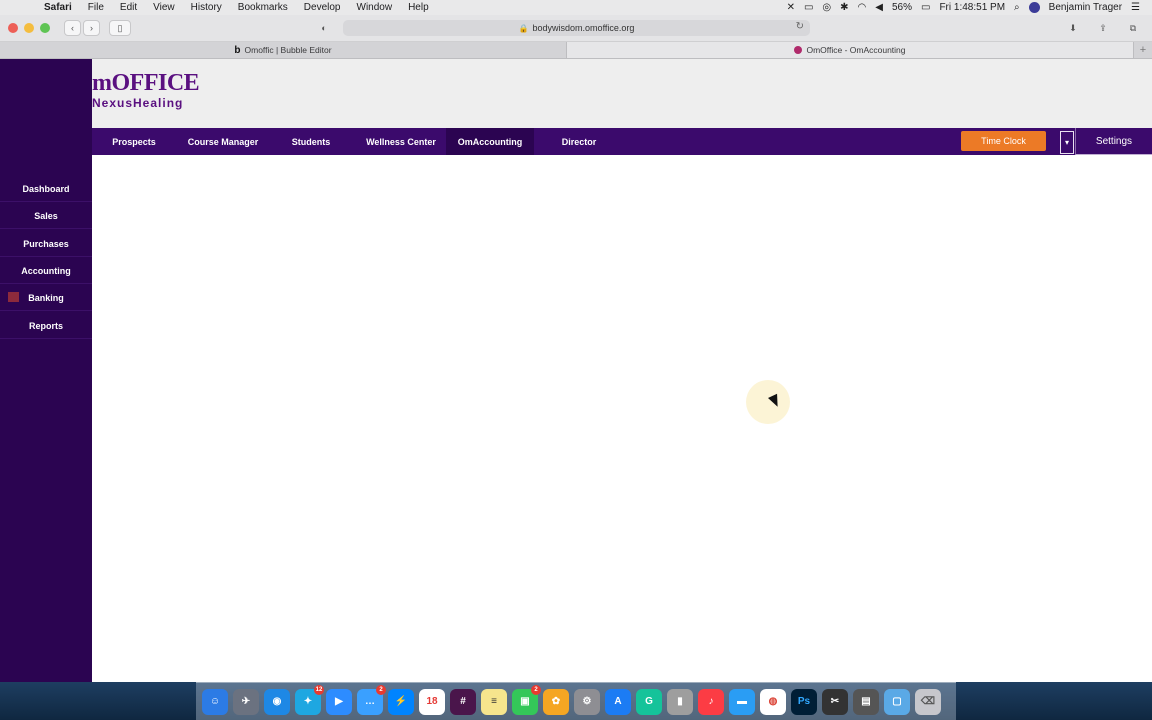 This screenshot has height=720, width=1152. What do you see at coordinates (246, 701) in the screenshot?
I see `launchpad-icon: ✈` at bounding box center [246, 701].